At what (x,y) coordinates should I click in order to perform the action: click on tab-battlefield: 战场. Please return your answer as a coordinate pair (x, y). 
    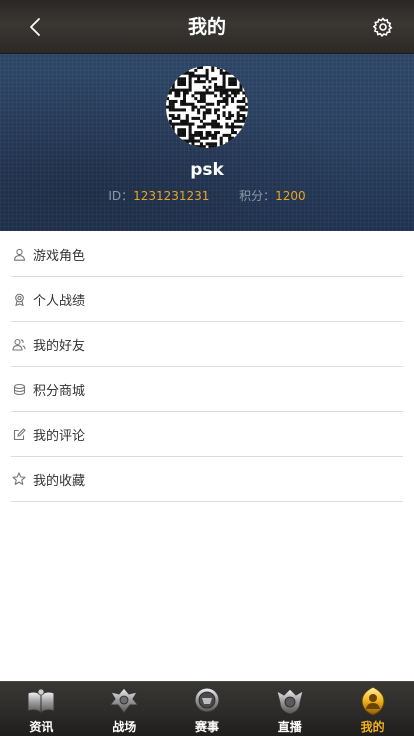
    Looking at the image, I should click on (124, 709).